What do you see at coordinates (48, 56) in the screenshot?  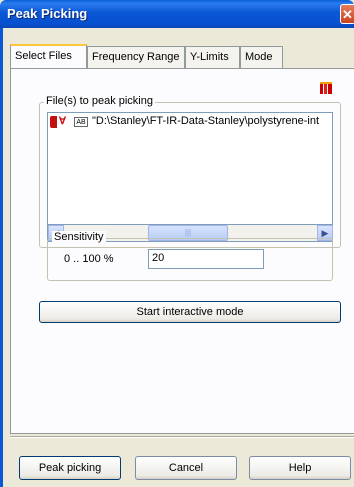 I see `tab-select-files: Select Files` at bounding box center [48, 56].